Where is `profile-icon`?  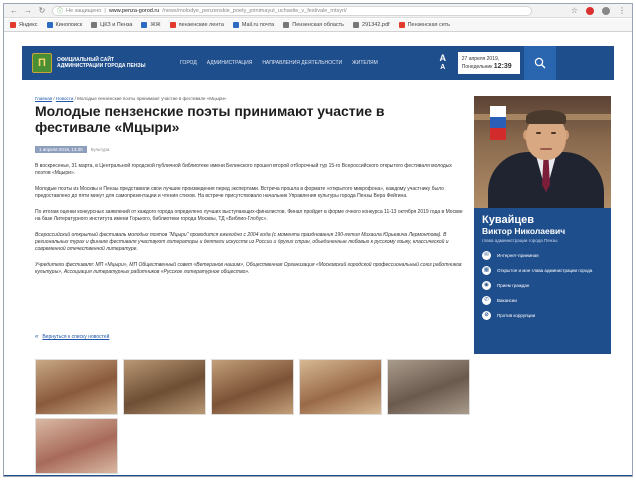 profile-icon is located at coordinates (606, 10).